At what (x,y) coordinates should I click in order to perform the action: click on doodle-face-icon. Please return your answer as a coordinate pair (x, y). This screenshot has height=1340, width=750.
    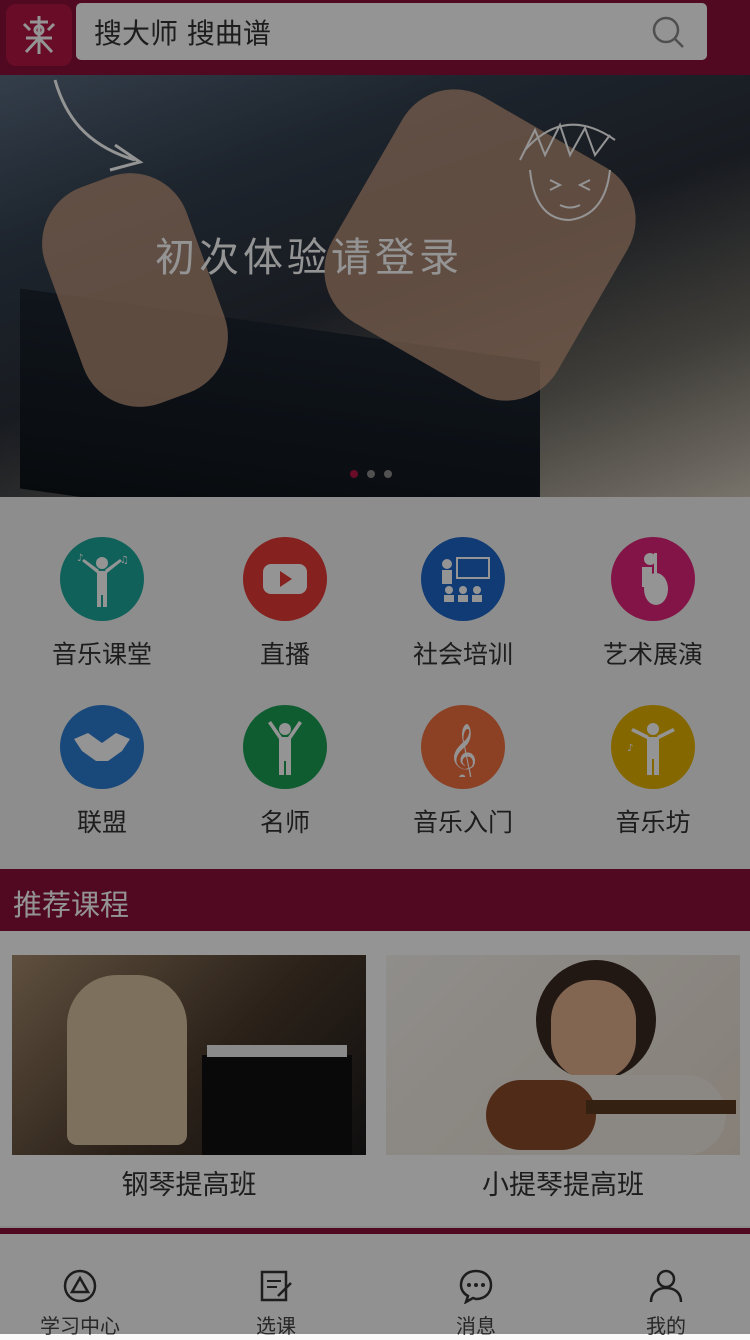
    Looking at the image, I should click on (567, 172).